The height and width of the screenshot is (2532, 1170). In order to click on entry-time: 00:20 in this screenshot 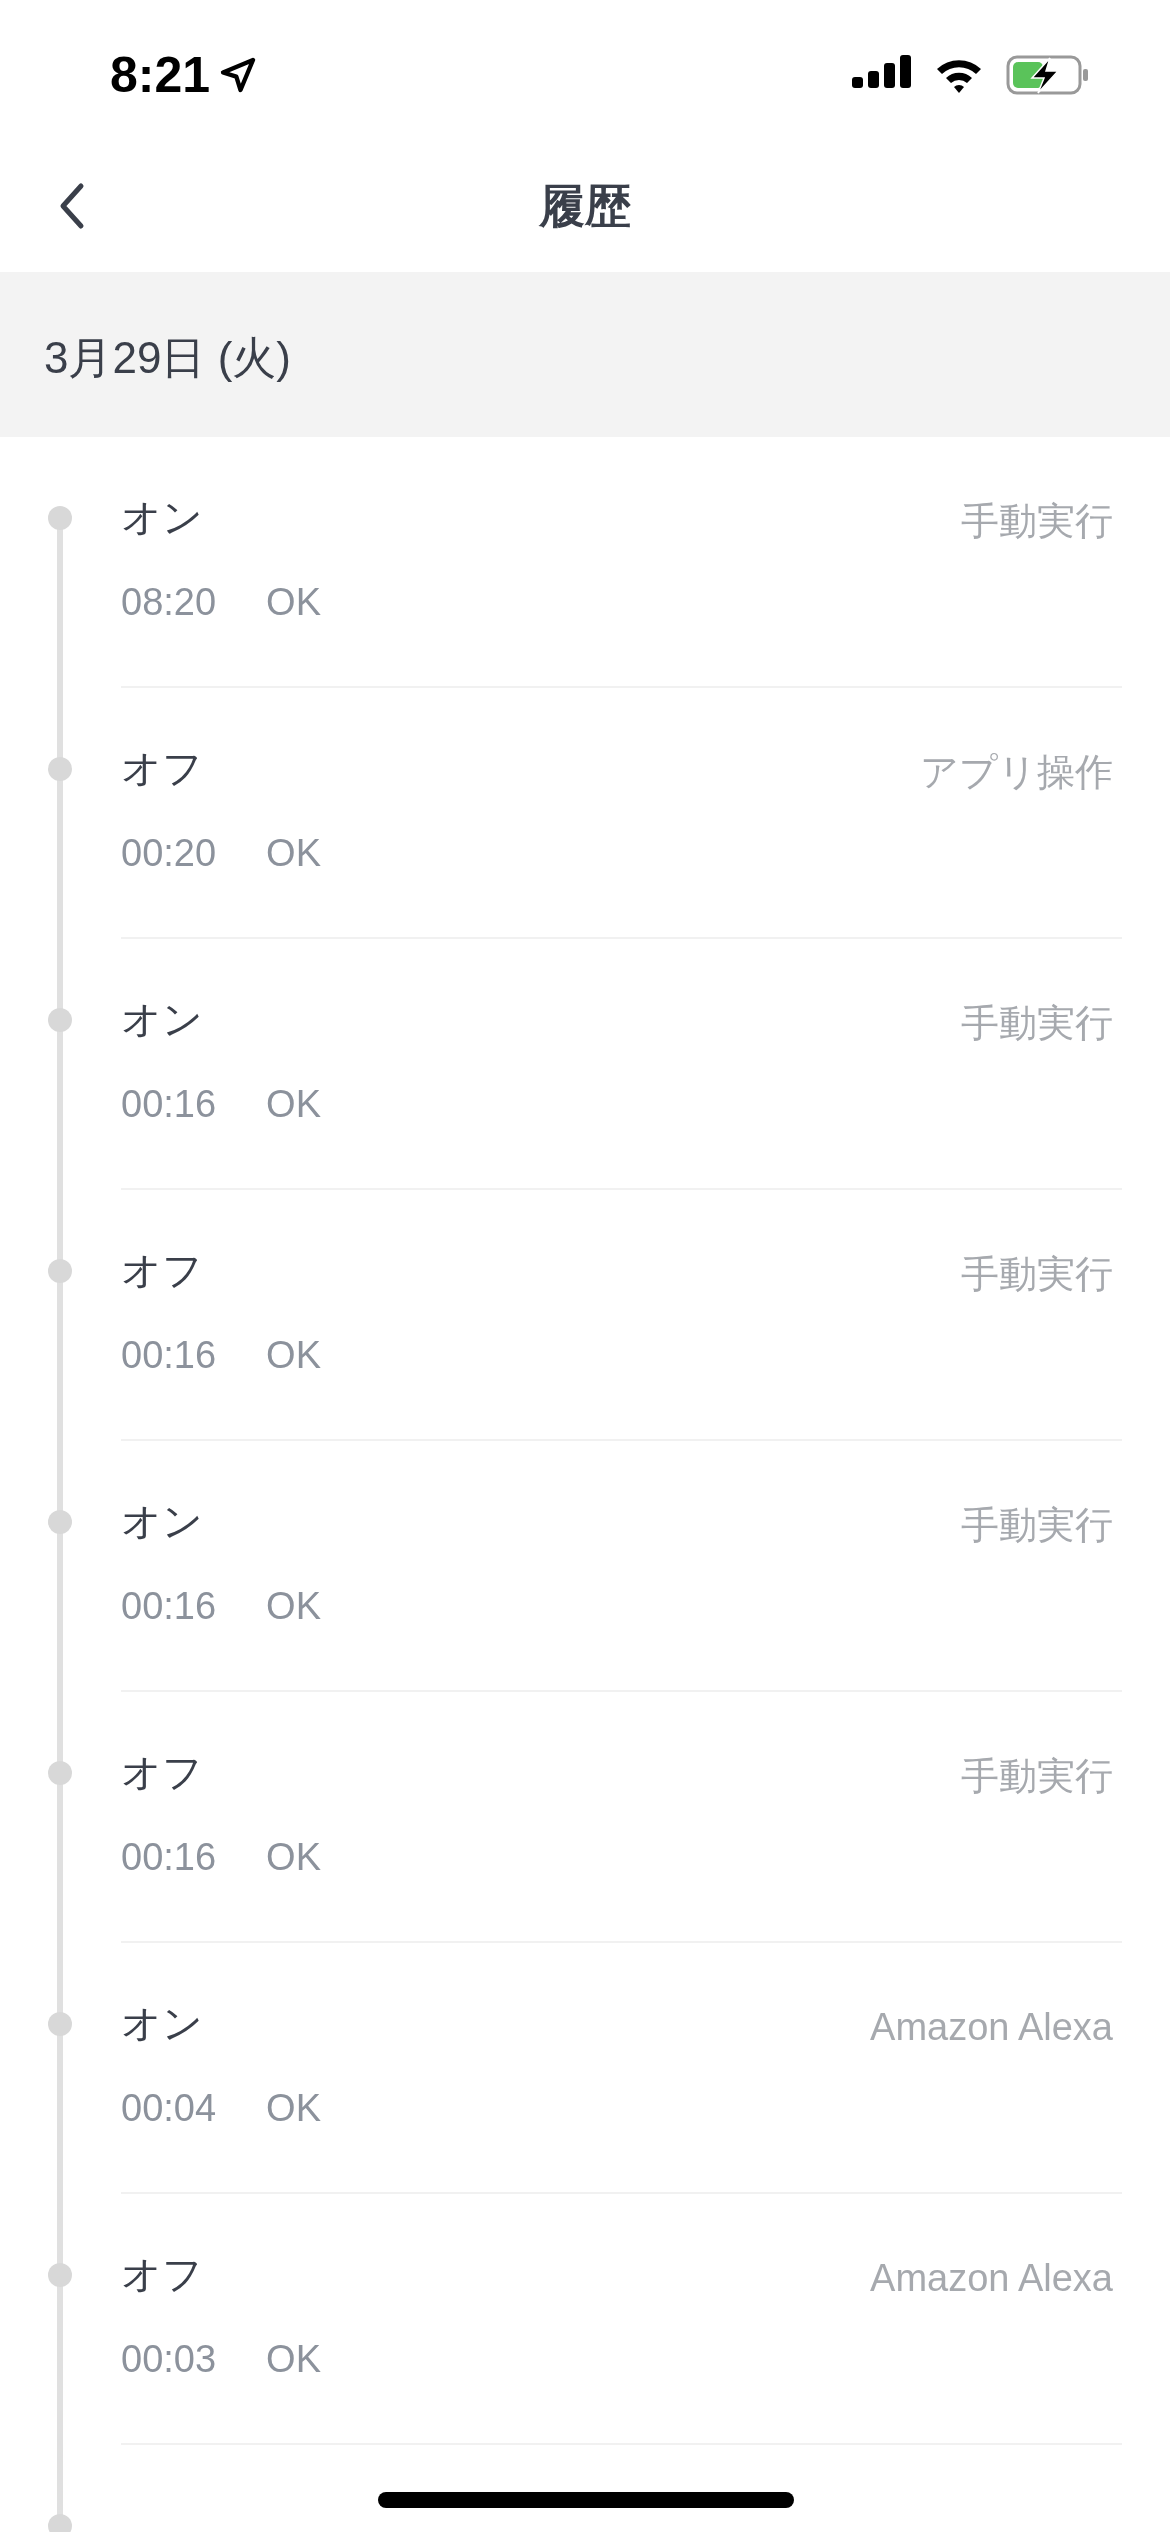, I will do `click(169, 853)`.